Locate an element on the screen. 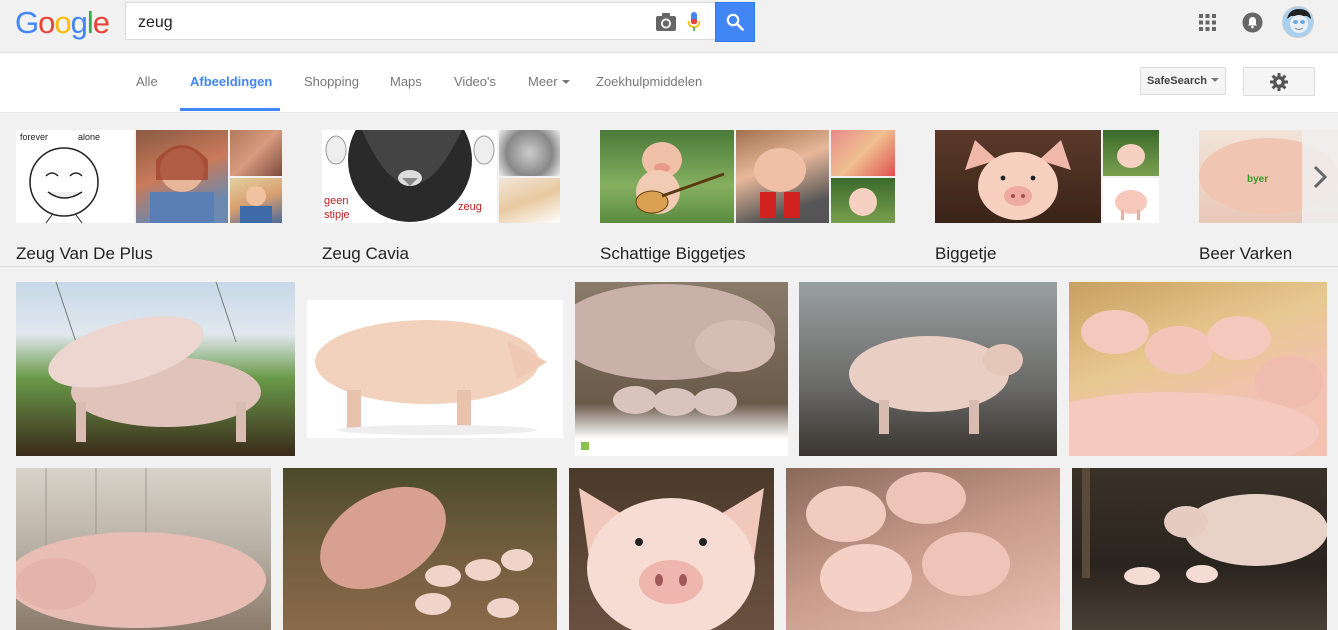 The width and height of the screenshot is (1338, 630). nursing-piglets-photo is located at coordinates (1196, 383).